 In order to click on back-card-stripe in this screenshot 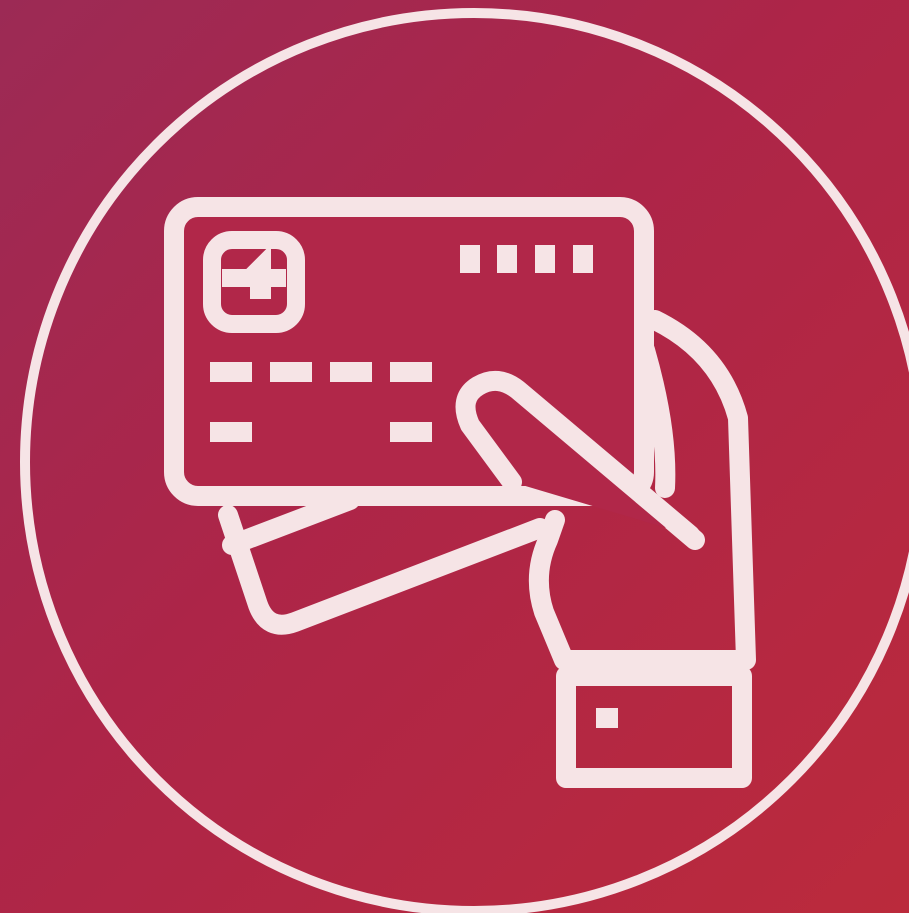, I will do `click(291, 522)`.